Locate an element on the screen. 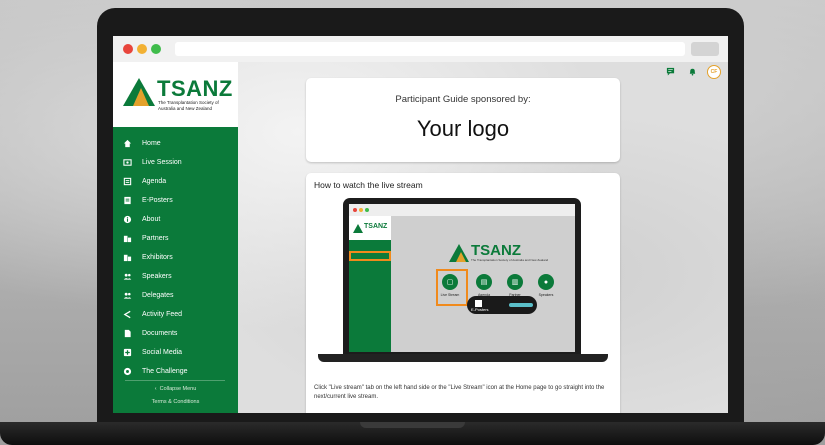  agenda-icon is located at coordinates (127, 182).